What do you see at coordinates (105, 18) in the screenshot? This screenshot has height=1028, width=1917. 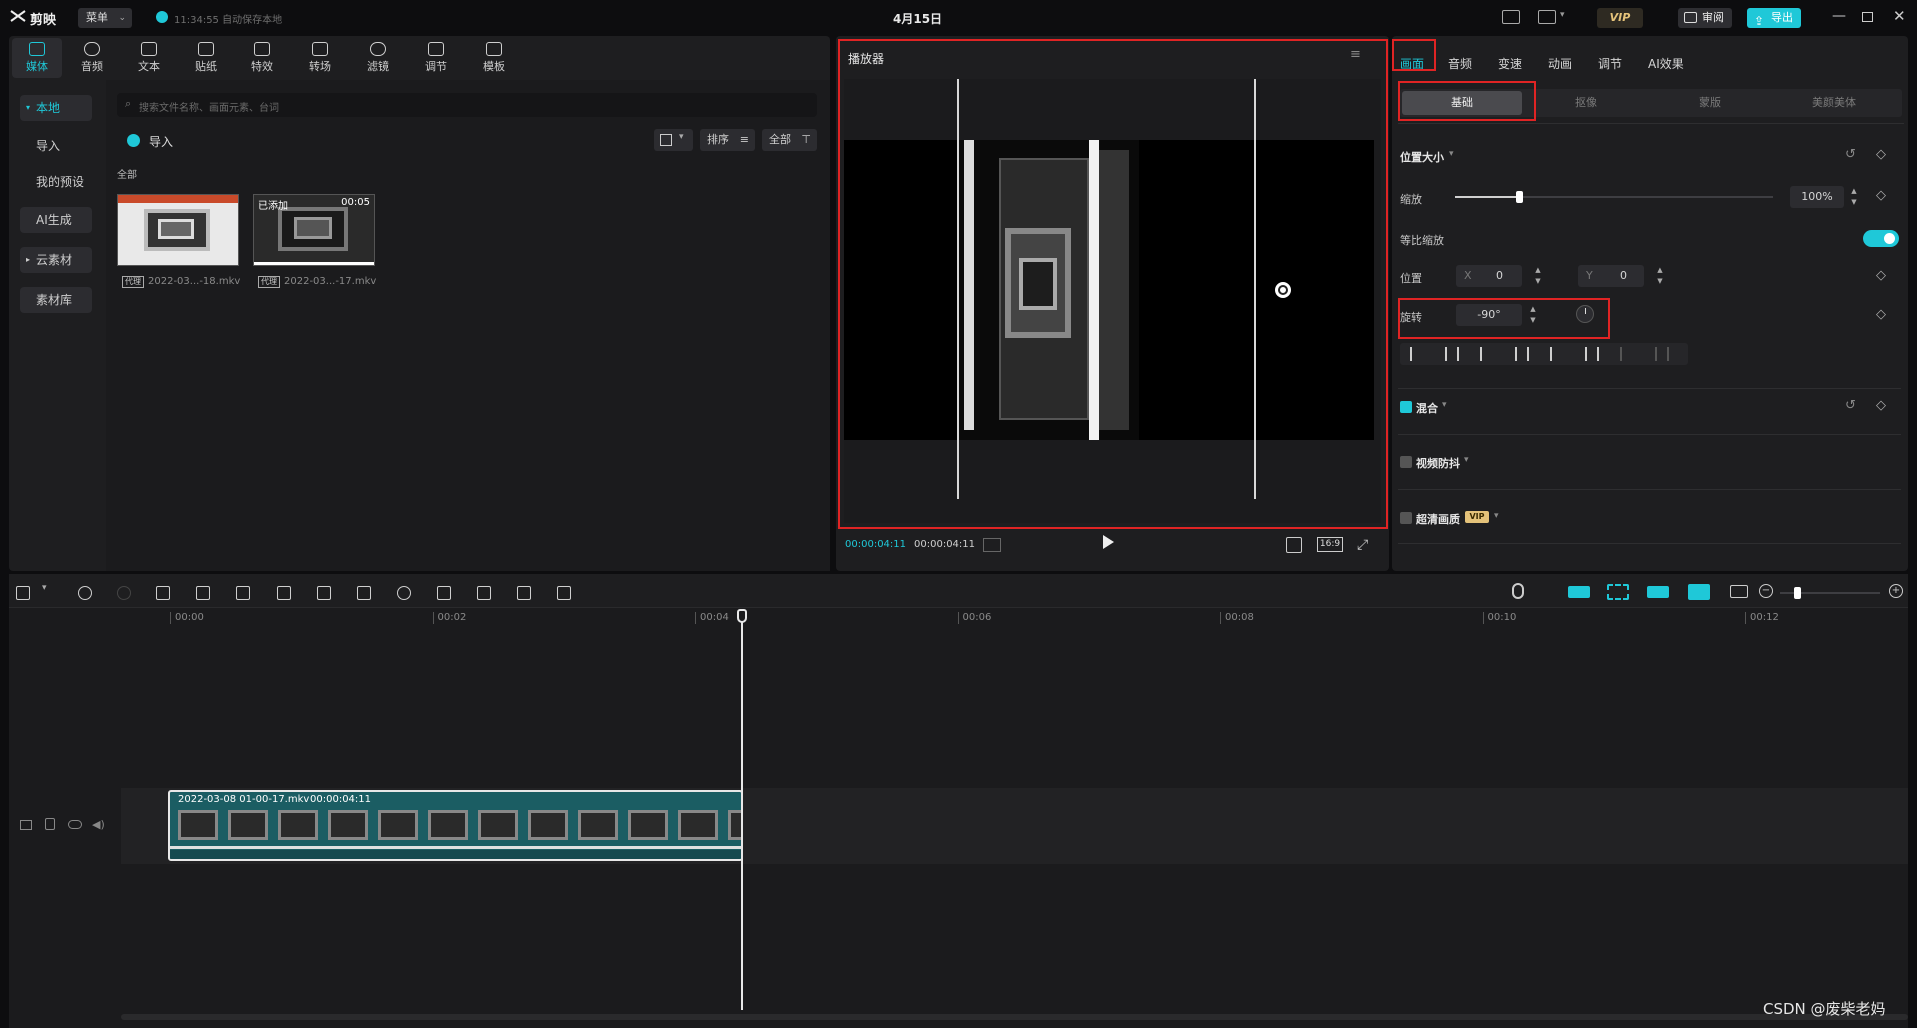 I see `menu-button: 菜单 ⌄` at bounding box center [105, 18].